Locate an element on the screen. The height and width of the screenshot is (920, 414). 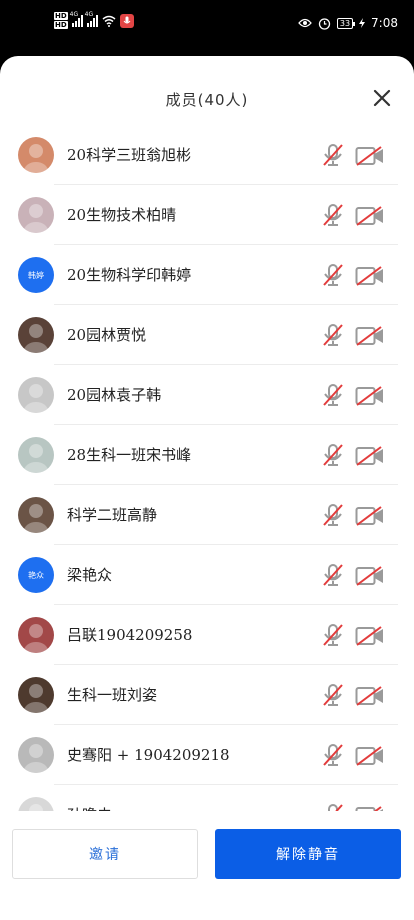
avatar: 韩婷 is located at coordinates (36, 275).